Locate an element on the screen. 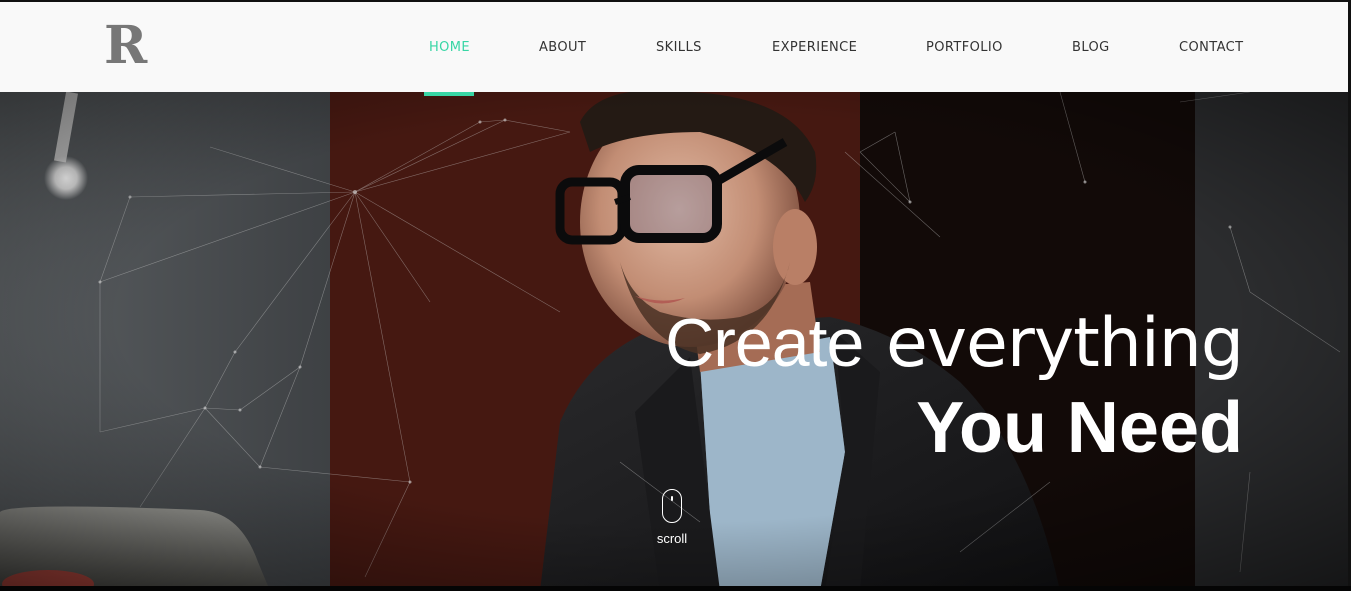 Image resolution: width=1351 pixels, height=591 pixels. nav-skills: SKILLS is located at coordinates (679, 47).